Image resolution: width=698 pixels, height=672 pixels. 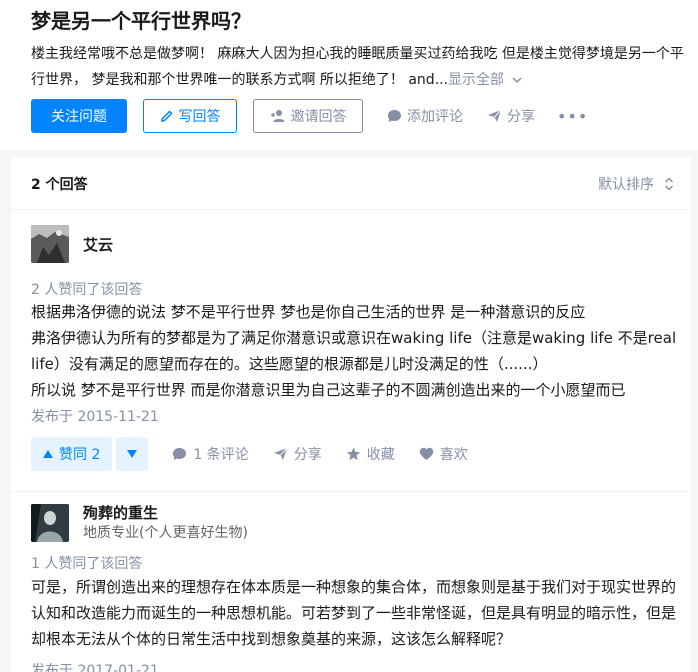 I want to click on question-title: 梦是另一个平行世界吗？, so click(x=141, y=21).